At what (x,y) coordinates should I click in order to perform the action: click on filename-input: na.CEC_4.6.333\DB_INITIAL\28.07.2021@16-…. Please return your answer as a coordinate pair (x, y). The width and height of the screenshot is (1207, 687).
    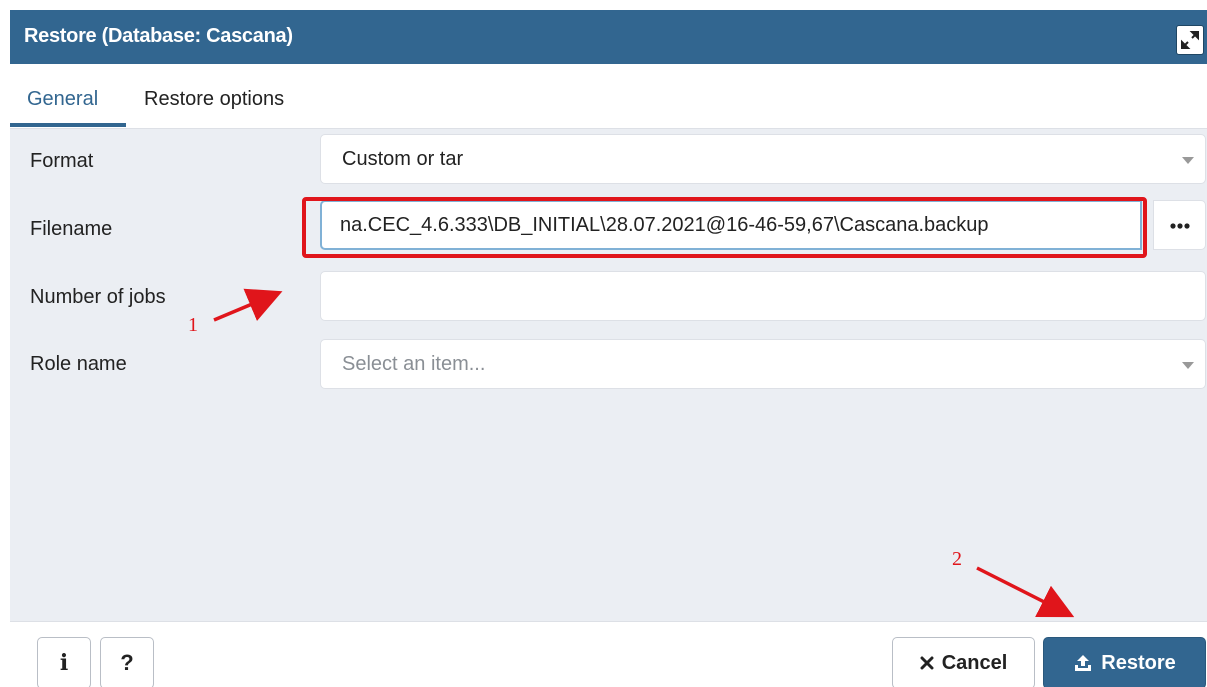
    Looking at the image, I should click on (731, 225).